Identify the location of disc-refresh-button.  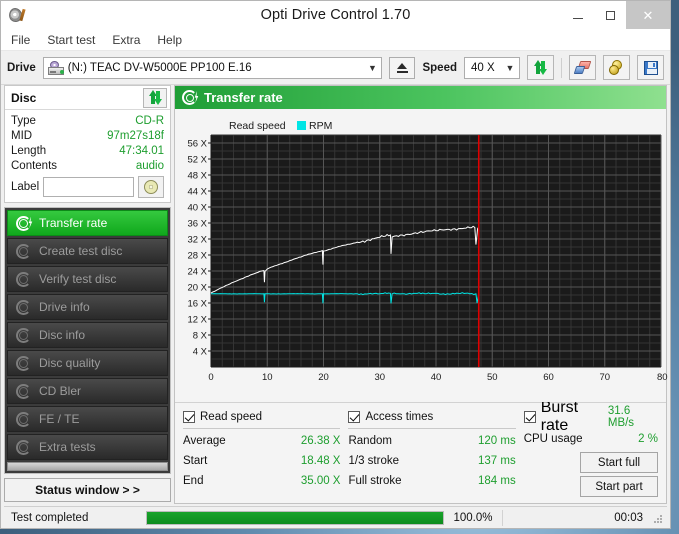
(155, 97).